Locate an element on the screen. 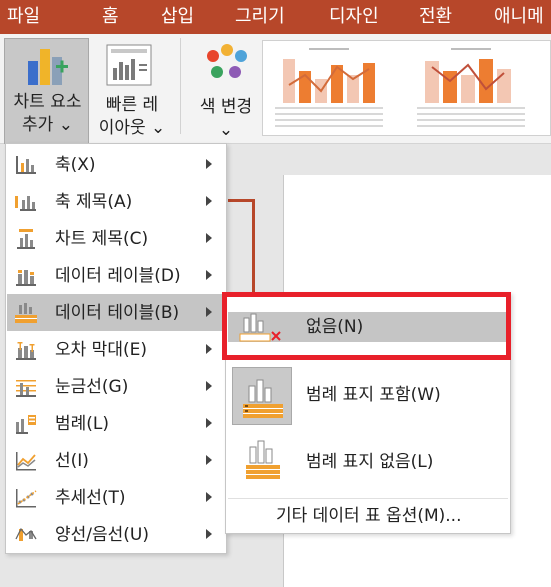 The width and height of the screenshot is (551, 587). tab-design: 디자인 is located at coordinates (354, 15).